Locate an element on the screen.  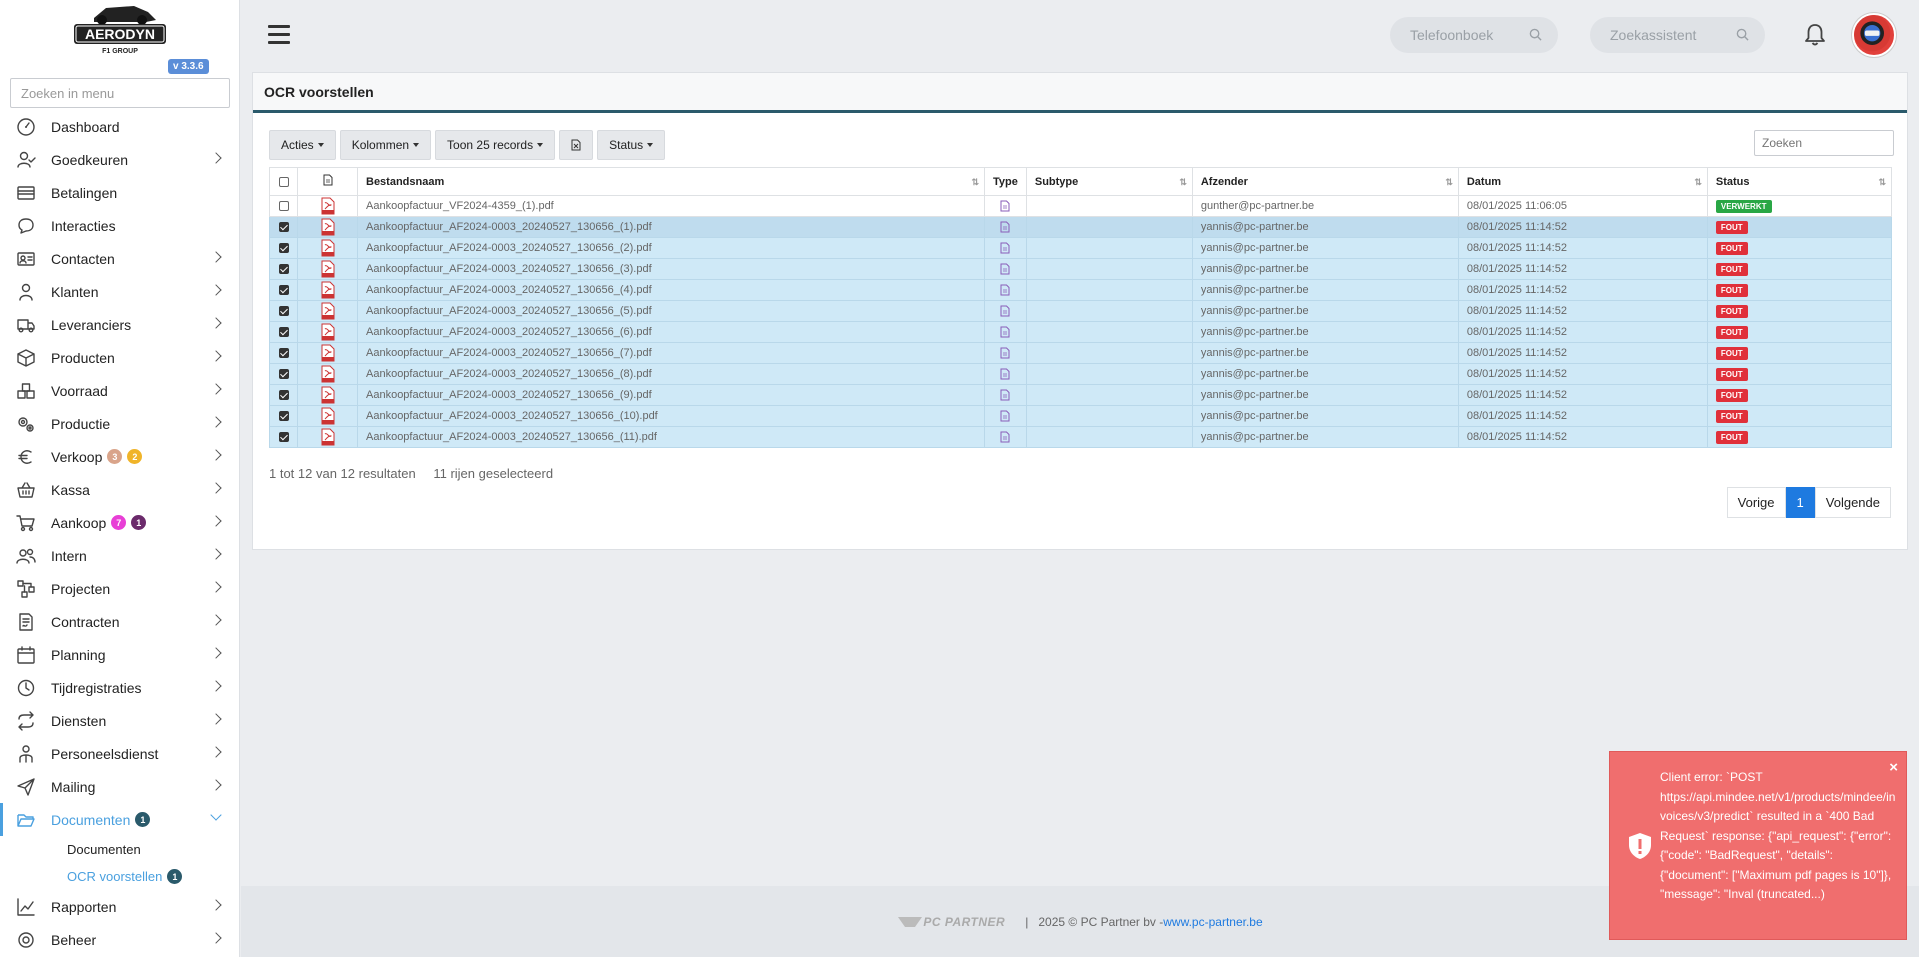
sidebar-item-producten: Producten is located at coordinates (119, 357).